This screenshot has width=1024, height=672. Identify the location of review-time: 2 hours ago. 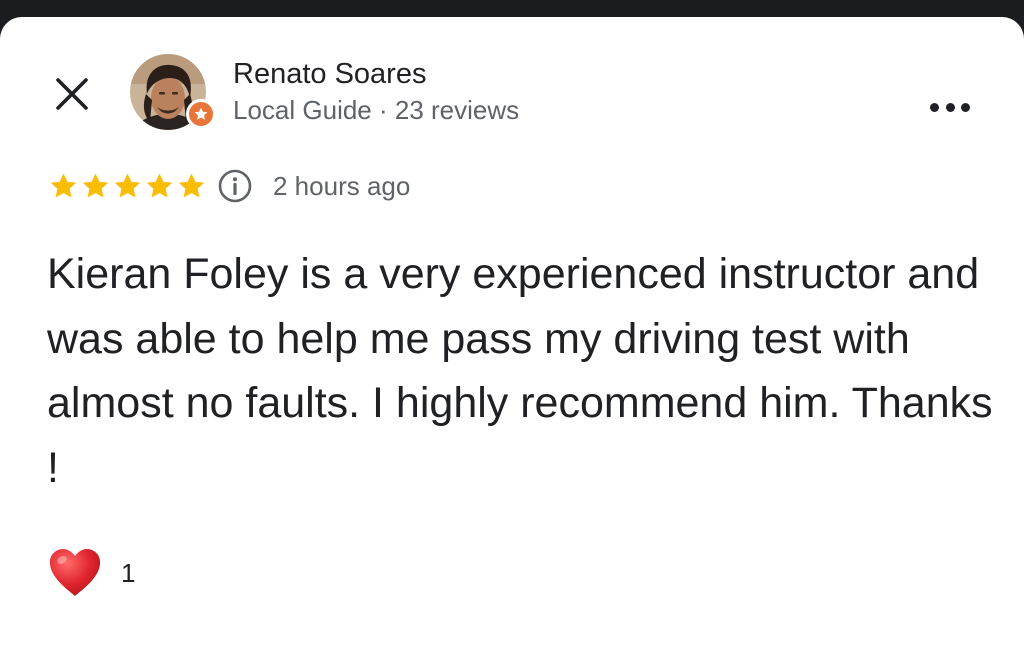
(342, 185).